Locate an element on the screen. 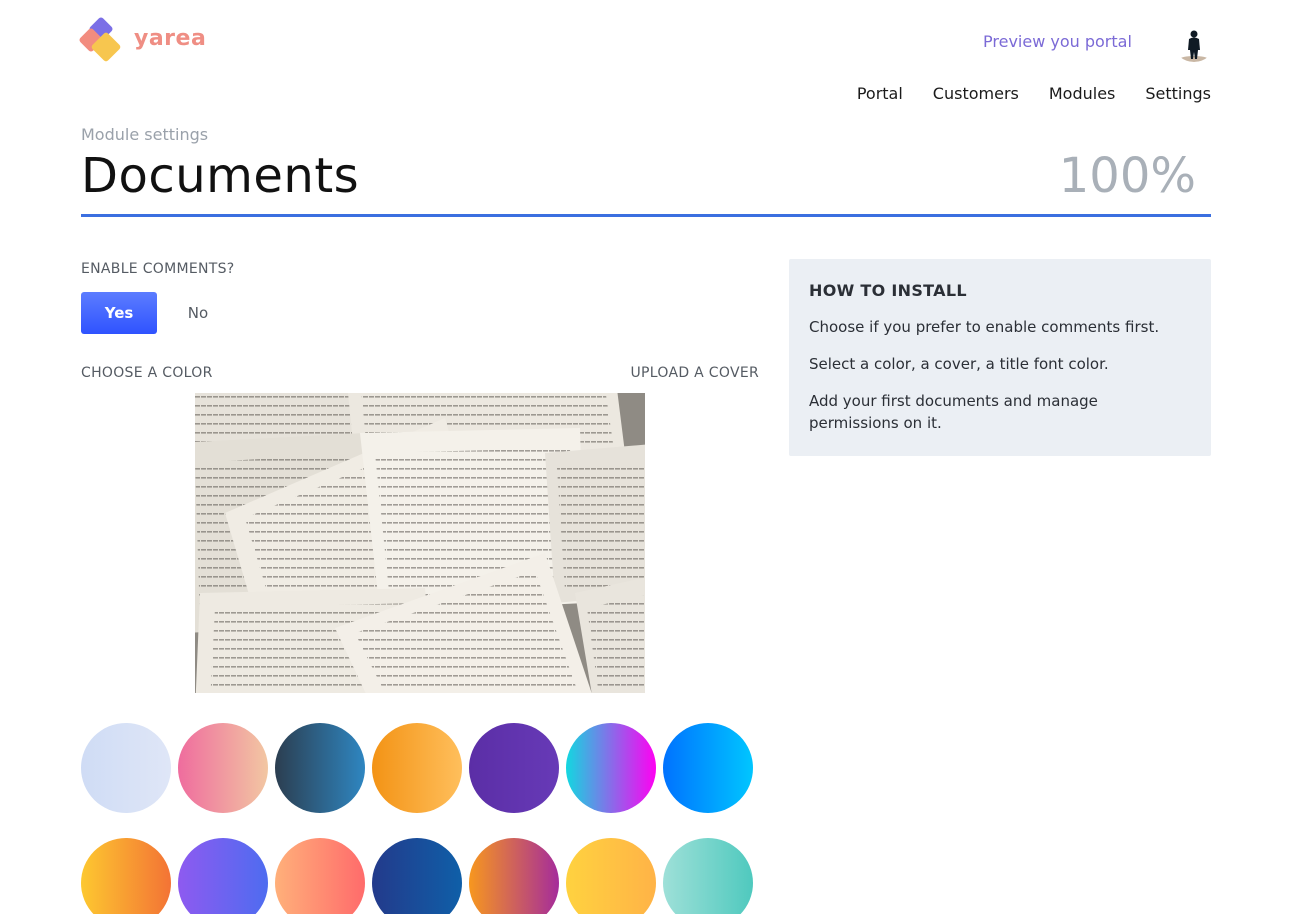 This screenshot has width=1294, height=914. progress-bar is located at coordinates (646, 215).